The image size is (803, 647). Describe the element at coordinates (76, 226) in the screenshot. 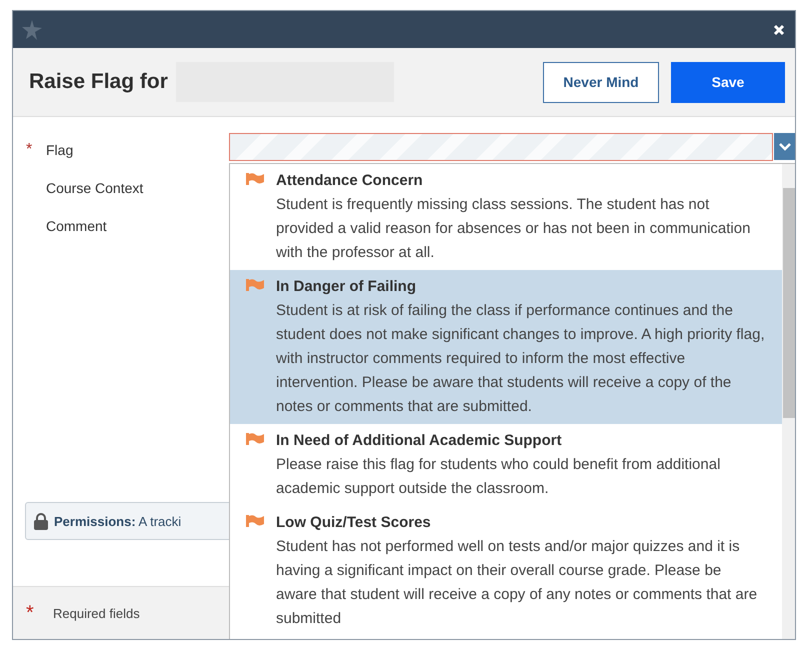

I see `field-label: Comment` at that location.